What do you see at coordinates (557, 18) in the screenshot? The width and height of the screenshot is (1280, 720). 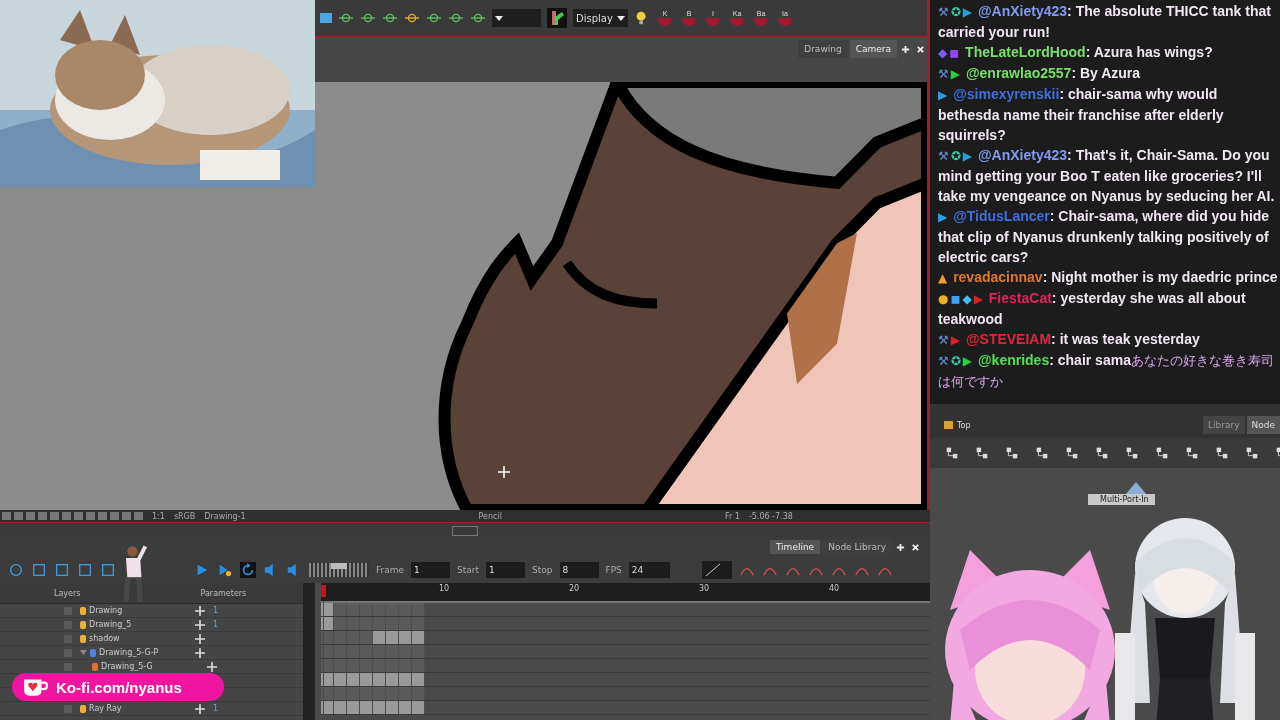 I see `view-tool-icon` at bounding box center [557, 18].